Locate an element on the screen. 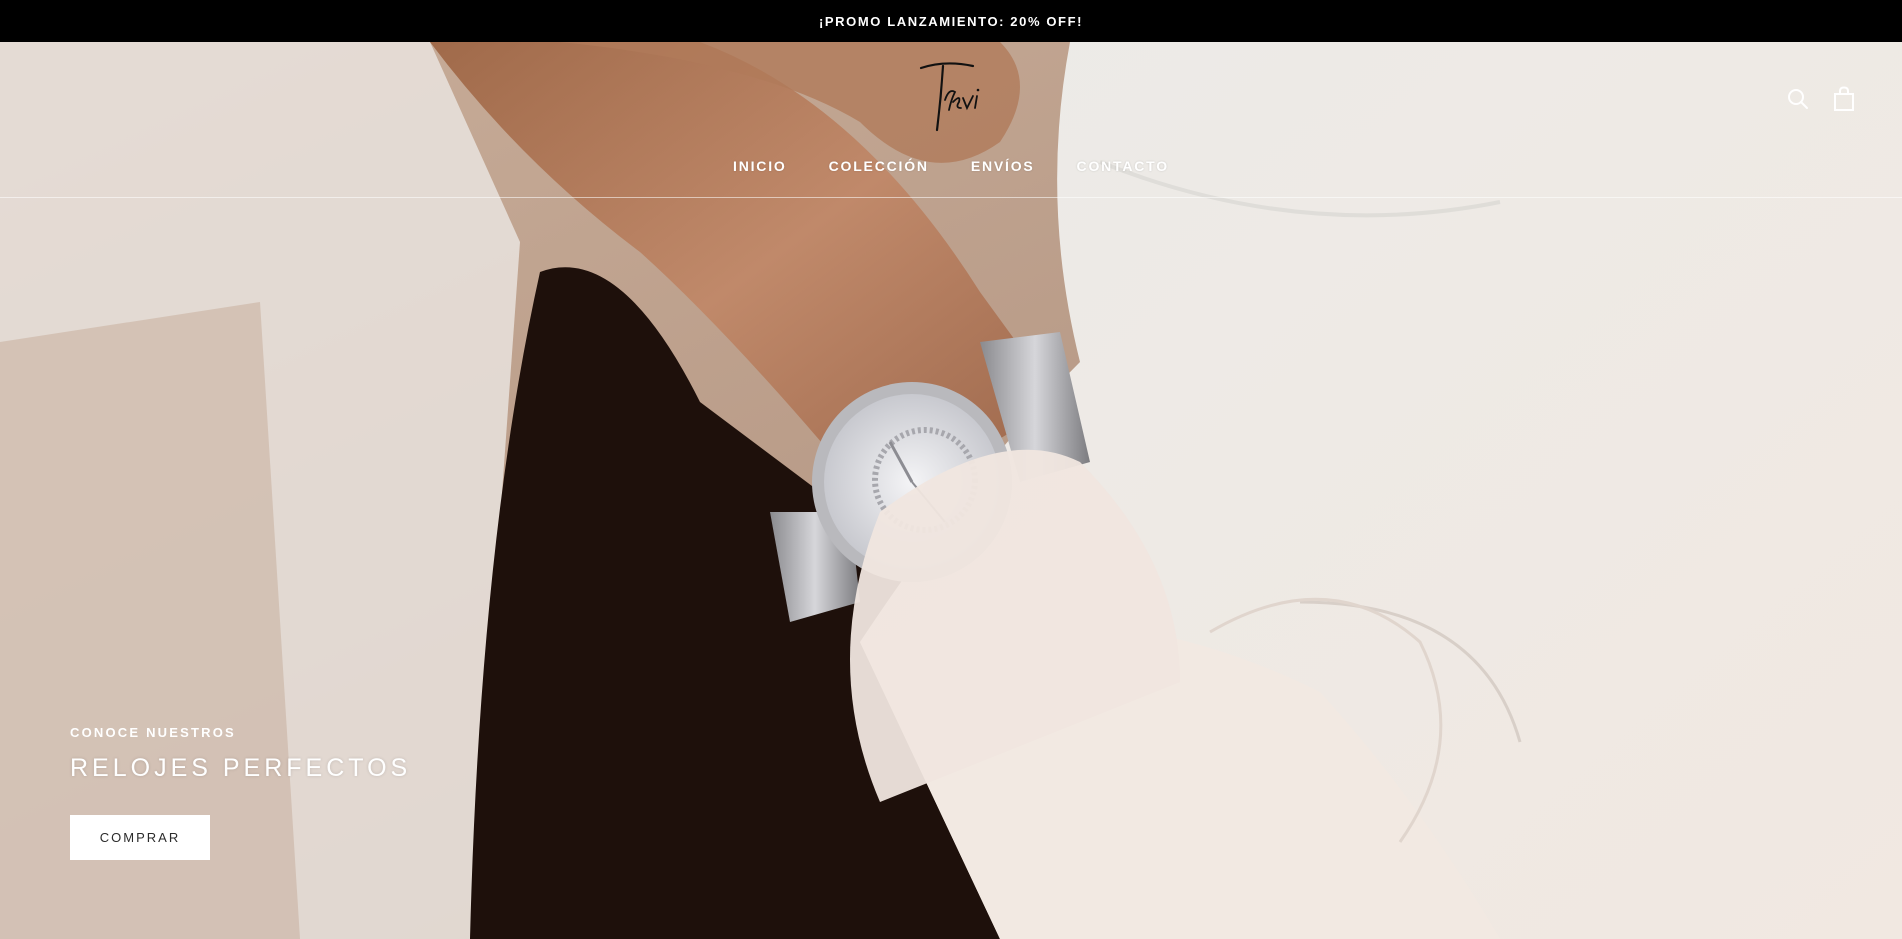 This screenshot has height=939, width=1902. nav-item-contacto: CONTACTO is located at coordinates (1123, 166).